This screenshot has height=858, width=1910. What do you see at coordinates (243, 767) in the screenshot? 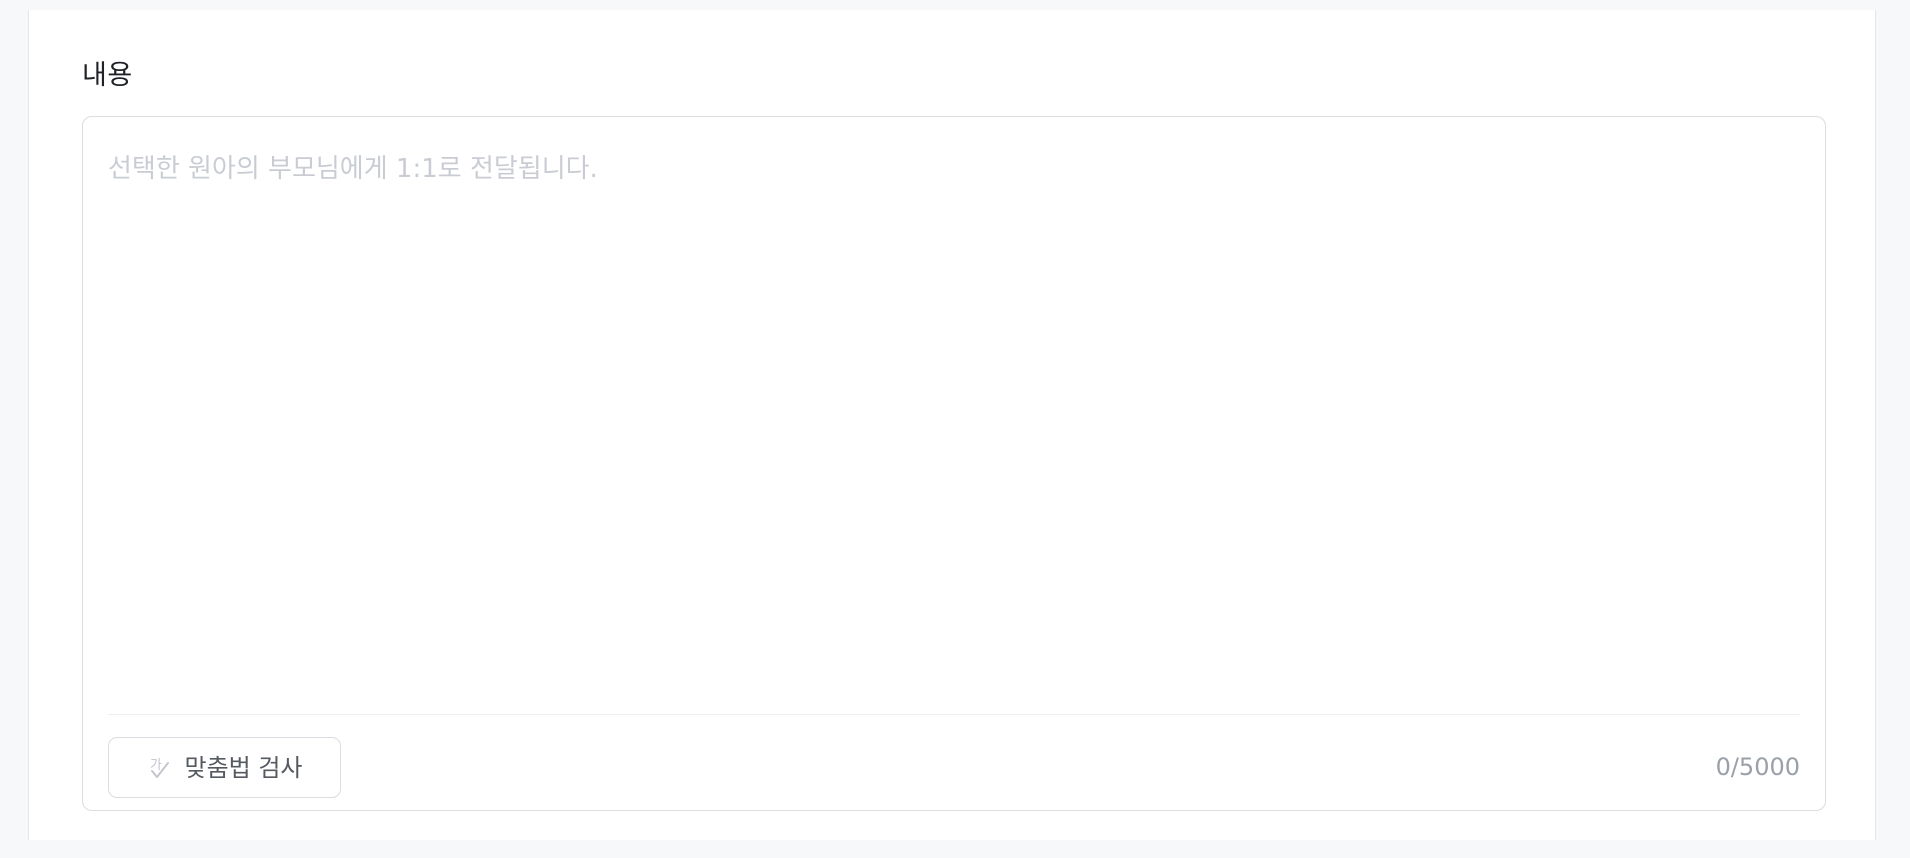
I see `spellcheck-label: 맞춤법 검사` at bounding box center [243, 767].